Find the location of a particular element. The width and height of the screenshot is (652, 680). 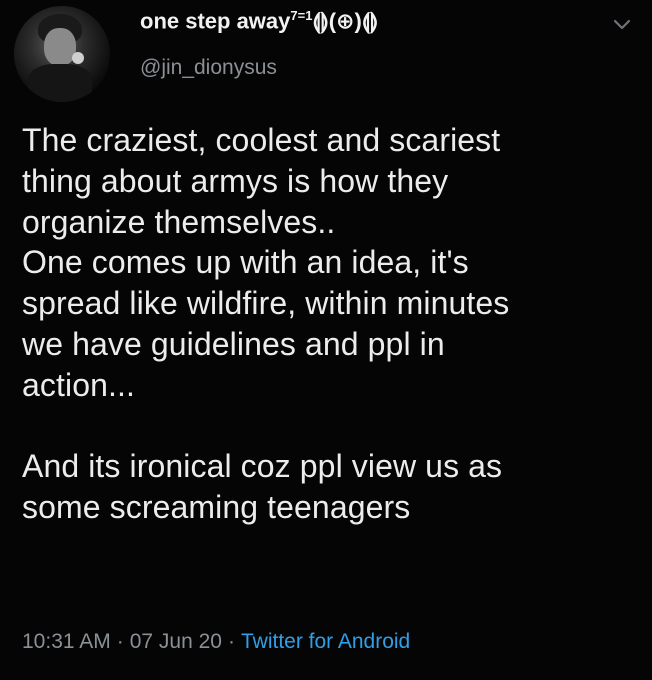

display-name: one step away7=1⟬⟭(⊕)⟬⟭ is located at coordinates (259, 21).